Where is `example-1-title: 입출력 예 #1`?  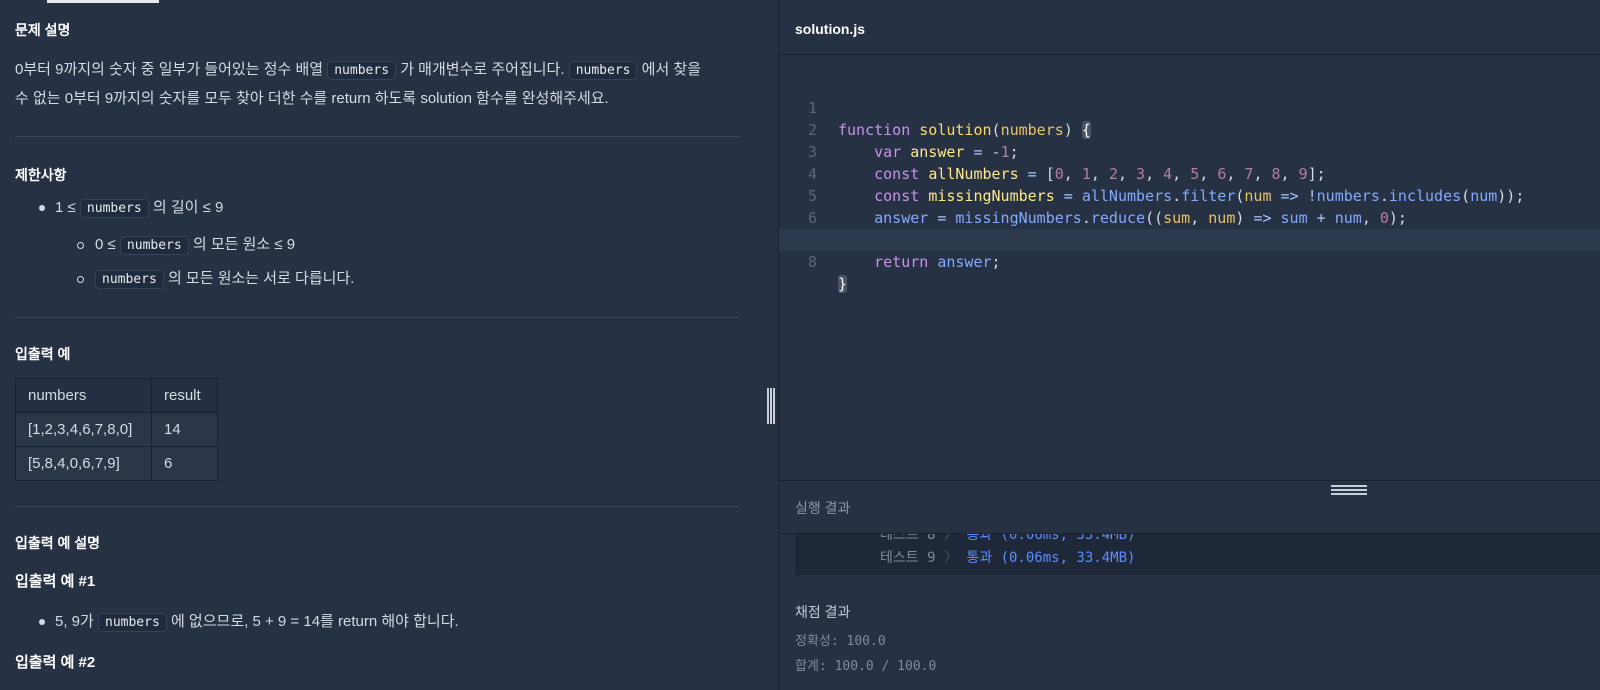
example-1-title: 입출력 예 #1 is located at coordinates (55, 581).